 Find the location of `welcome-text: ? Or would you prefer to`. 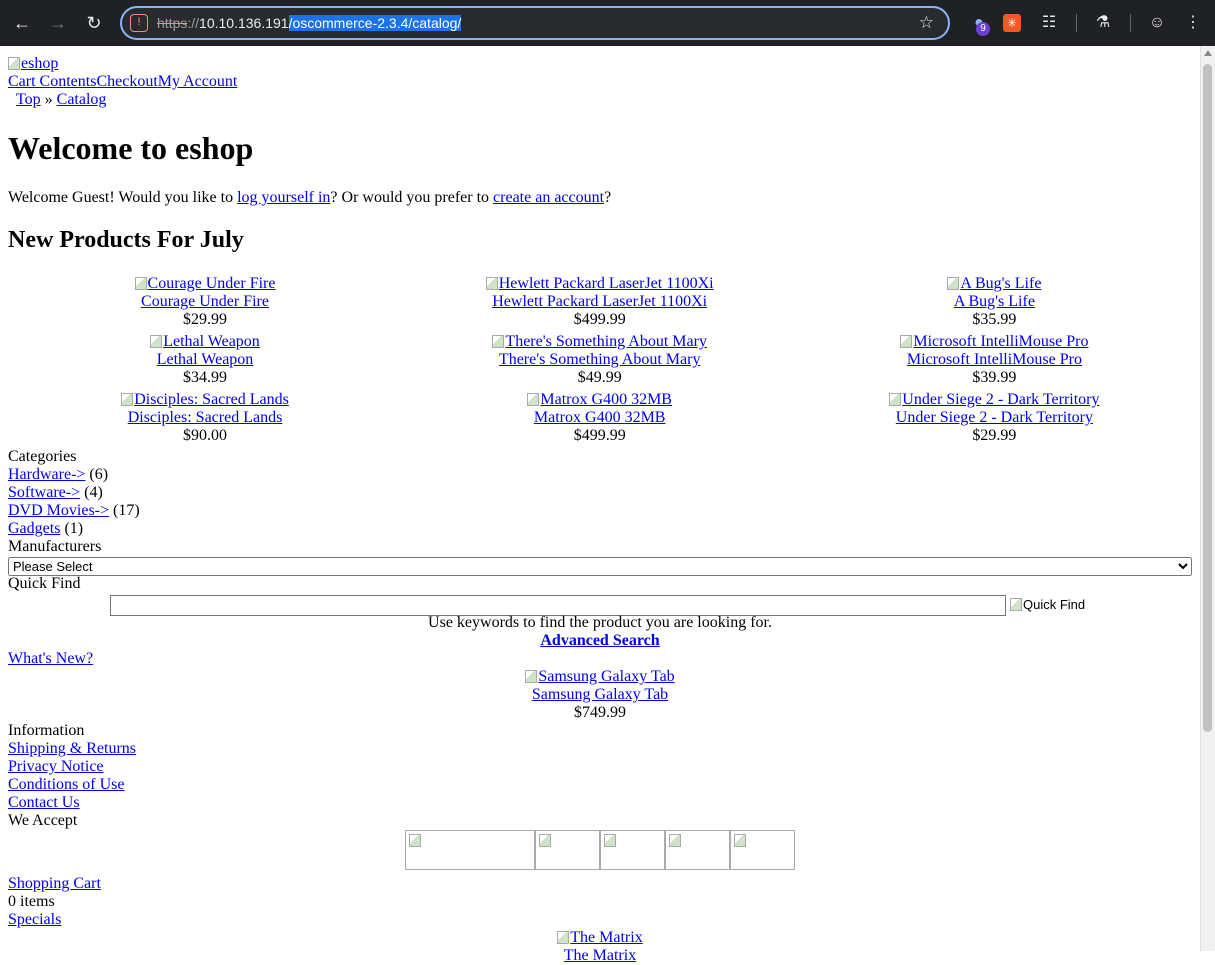

welcome-text: ? Or would you prefer to is located at coordinates (412, 197).